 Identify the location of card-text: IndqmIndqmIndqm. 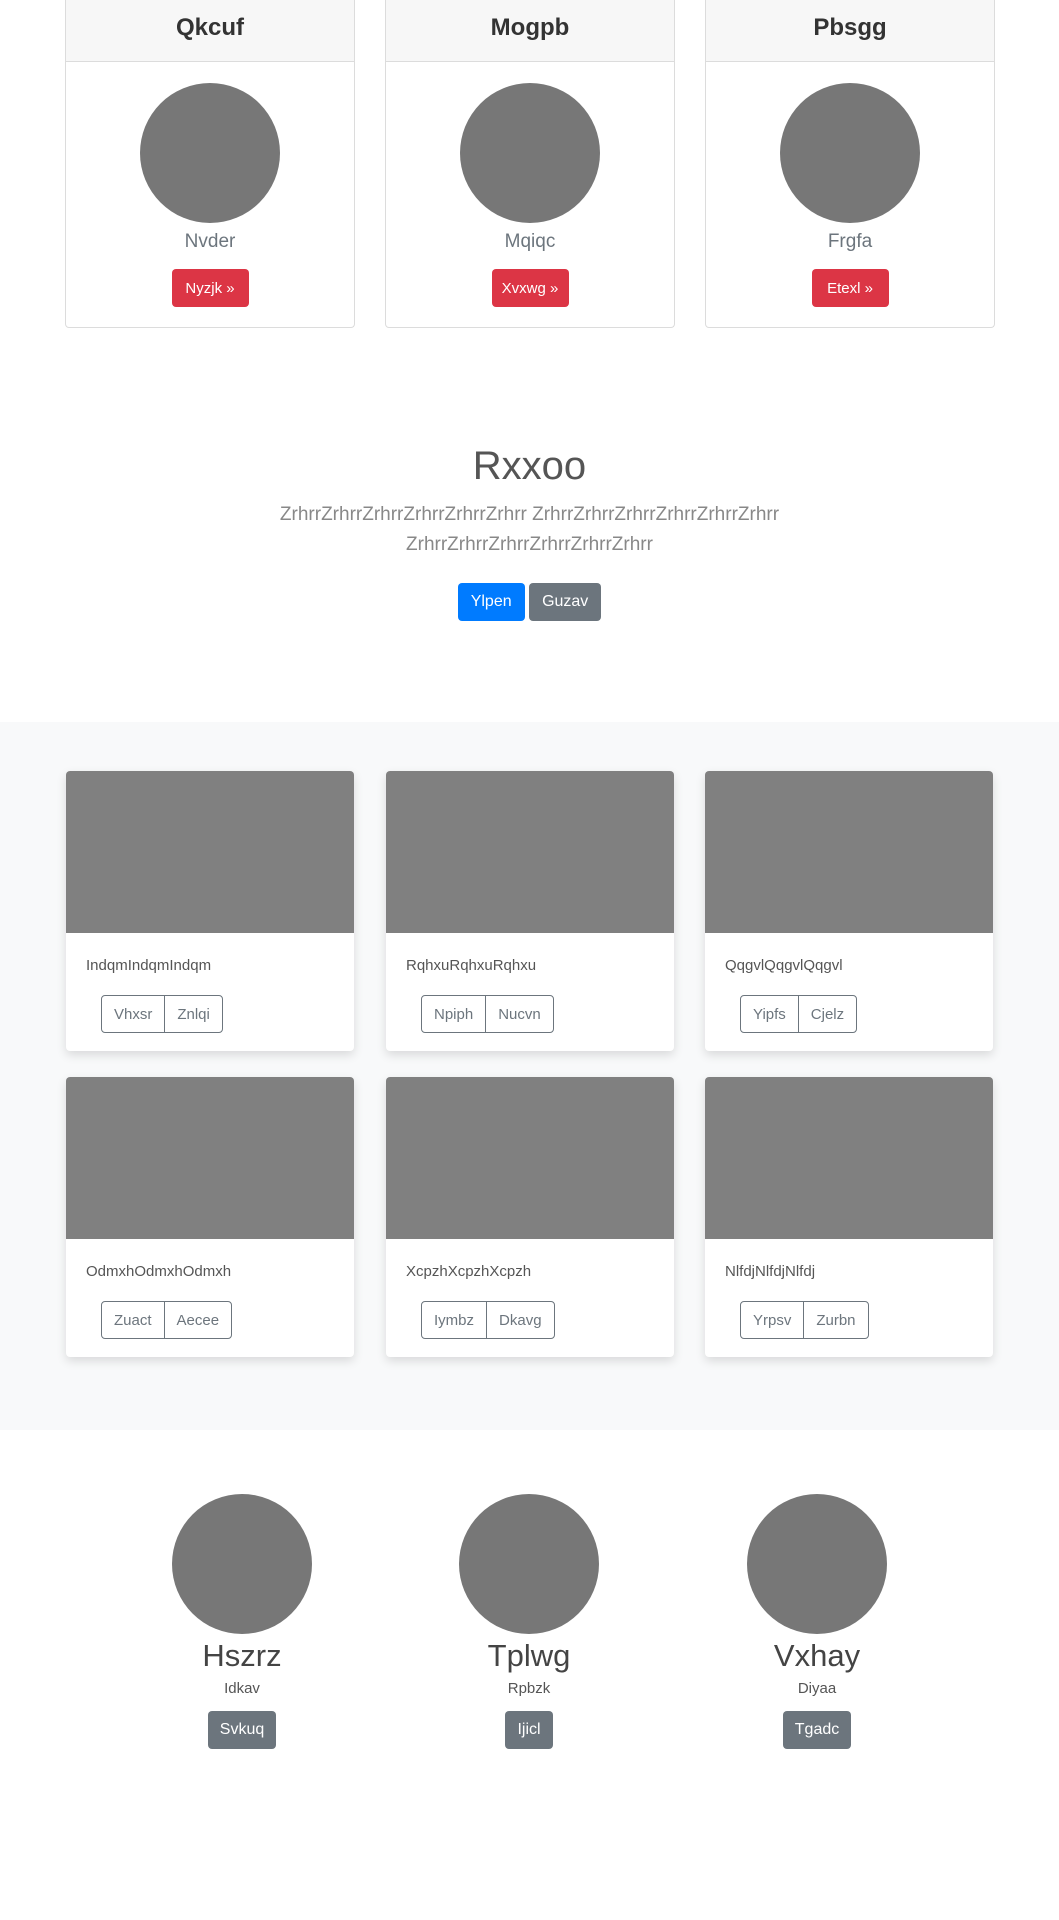
(149, 965).